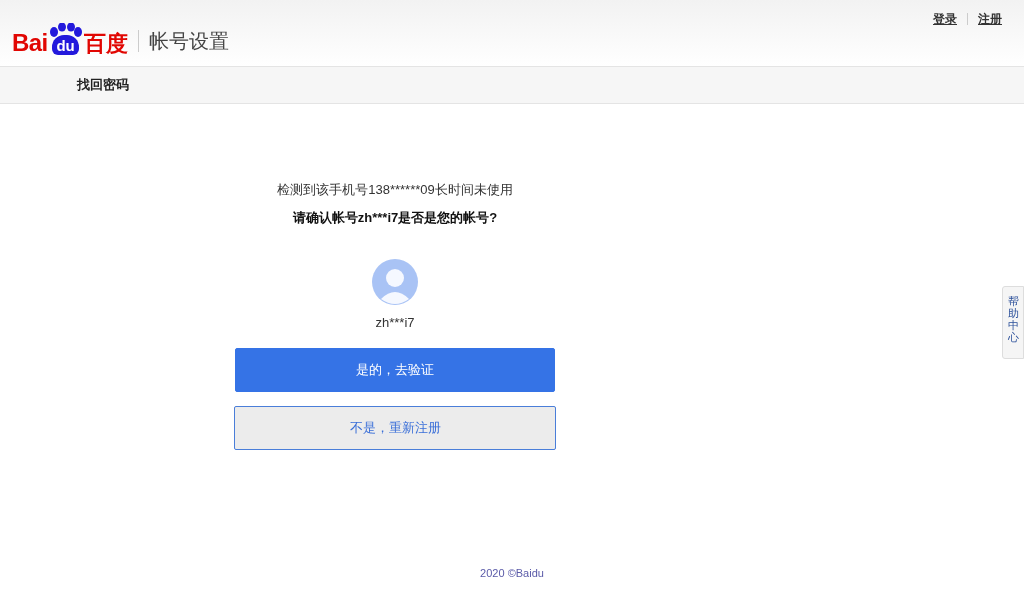  What do you see at coordinates (188, 41) in the screenshot?
I see `page-title: 帐号设置` at bounding box center [188, 41].